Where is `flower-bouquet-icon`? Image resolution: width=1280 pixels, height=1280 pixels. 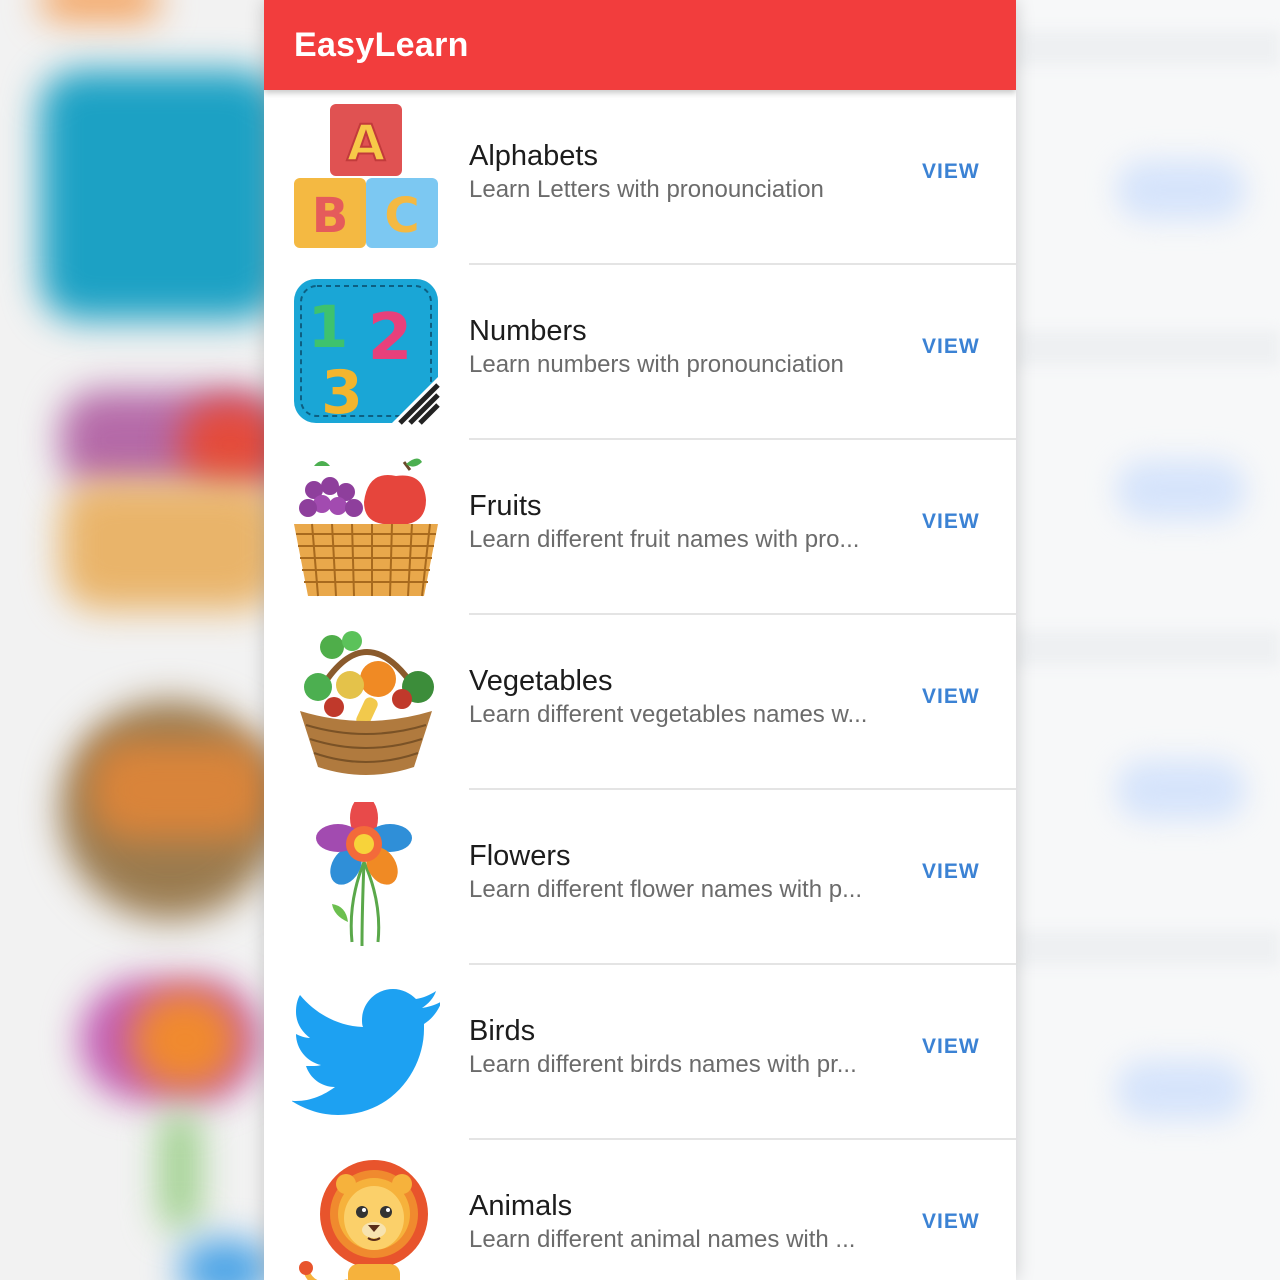 flower-bouquet-icon is located at coordinates (366, 876).